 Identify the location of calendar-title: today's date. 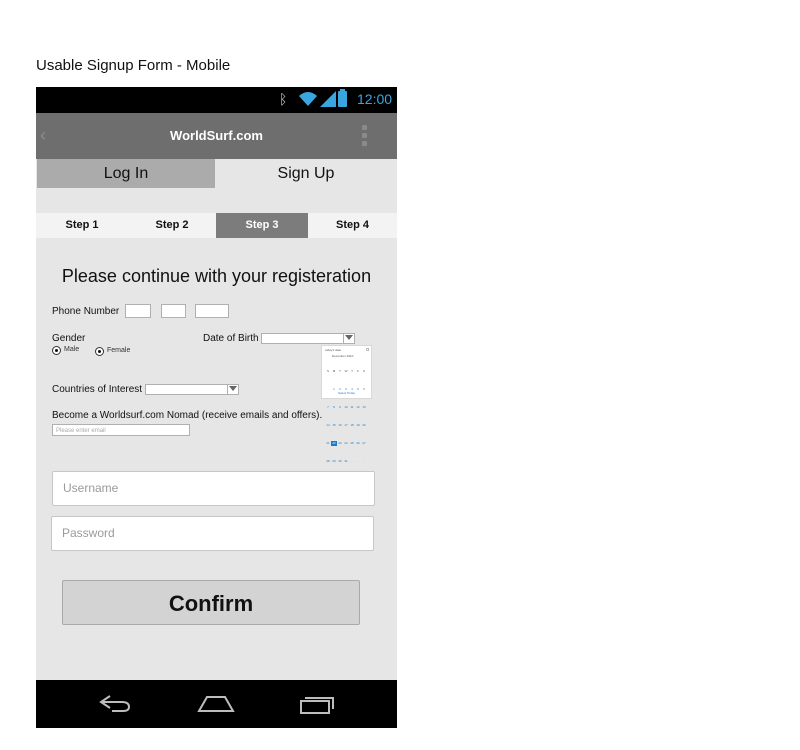
(333, 350).